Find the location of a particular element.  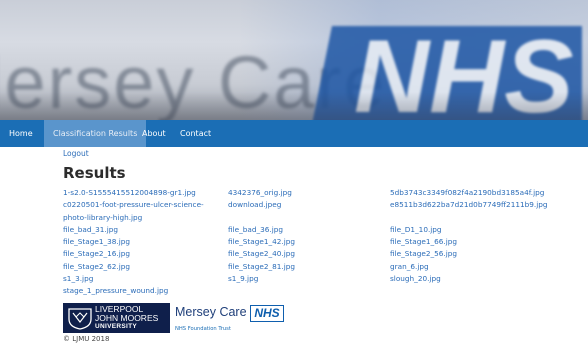

result-link: photo-library-high.jpg is located at coordinates (133, 218).